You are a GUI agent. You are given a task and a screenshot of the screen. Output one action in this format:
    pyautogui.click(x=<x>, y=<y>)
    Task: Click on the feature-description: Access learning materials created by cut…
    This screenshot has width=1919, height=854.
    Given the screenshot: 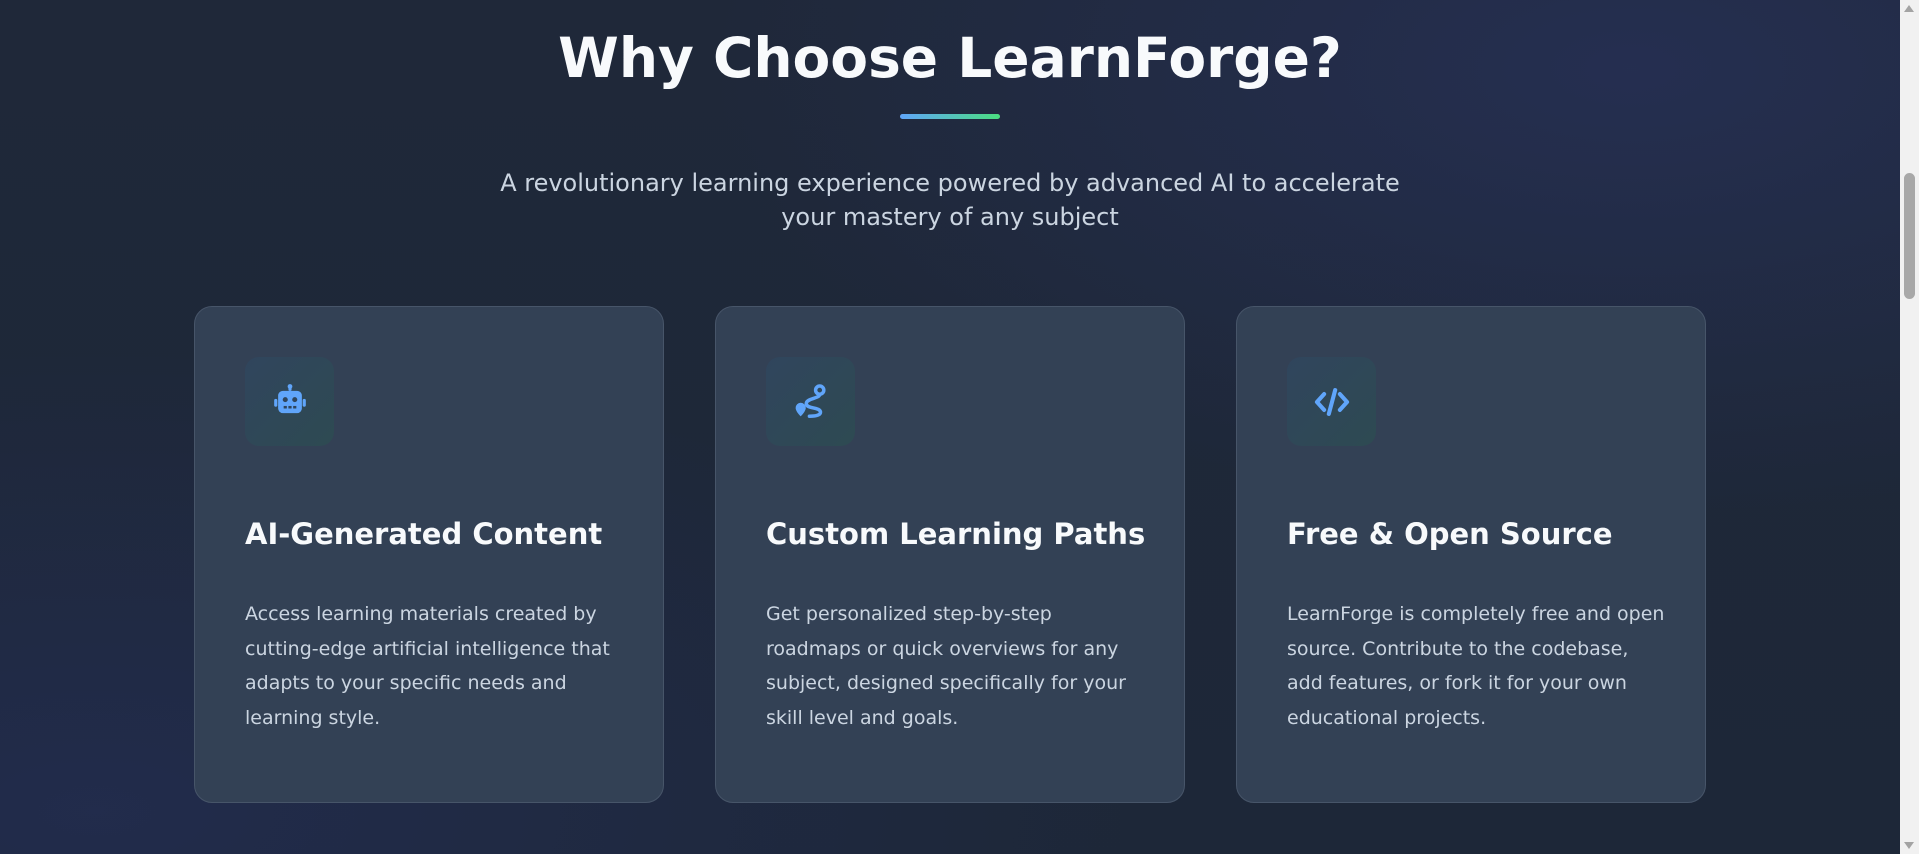 What is the action you would take?
    pyautogui.click(x=427, y=666)
    